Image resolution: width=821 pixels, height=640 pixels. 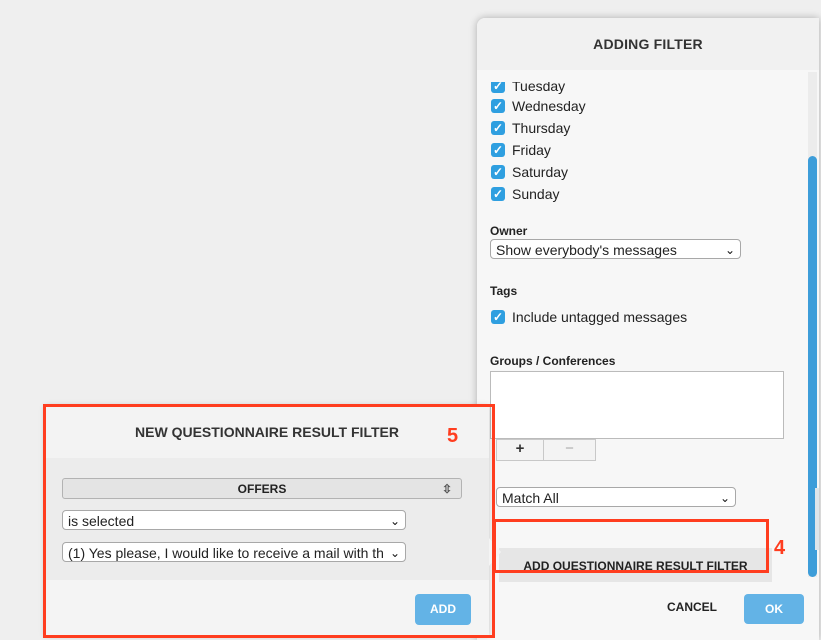 What do you see at coordinates (616, 497) in the screenshot?
I see `match-select: Match All ⌄` at bounding box center [616, 497].